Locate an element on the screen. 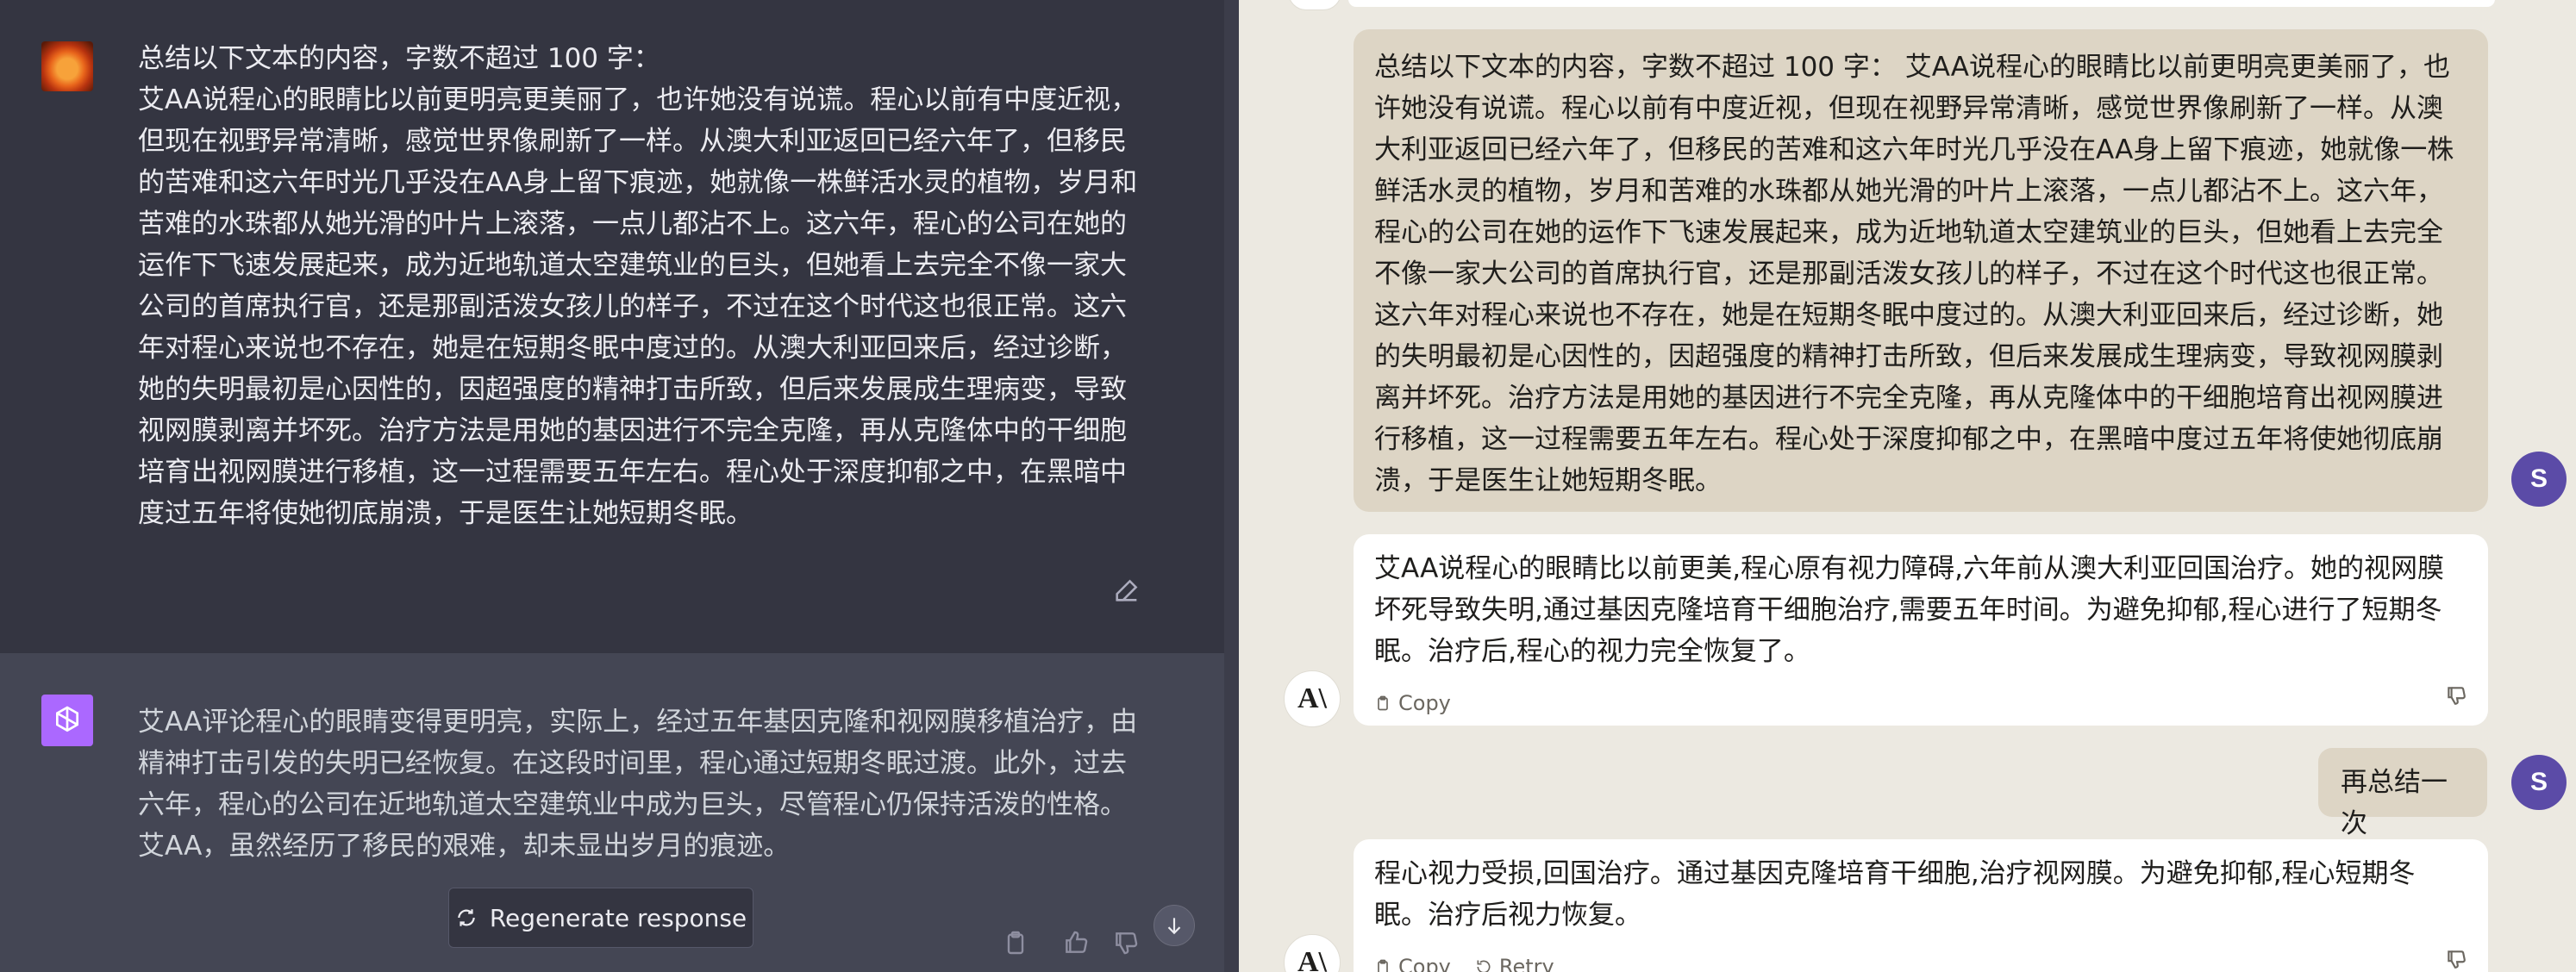 This screenshot has height=972, width=2576. openai-logo-icon is located at coordinates (67, 720).